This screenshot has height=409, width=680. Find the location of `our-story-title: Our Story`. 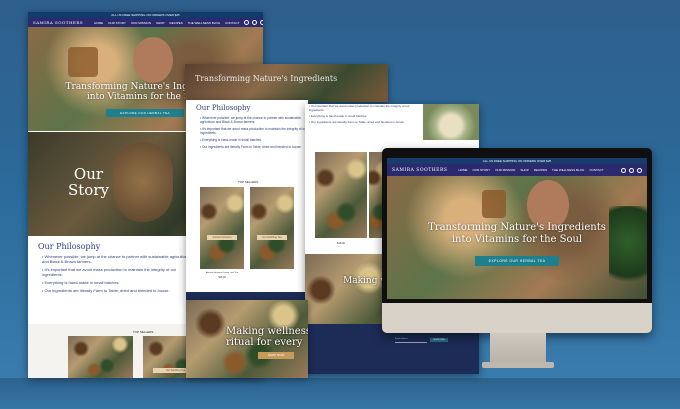

our-story-title: Our Story is located at coordinates (88, 182).